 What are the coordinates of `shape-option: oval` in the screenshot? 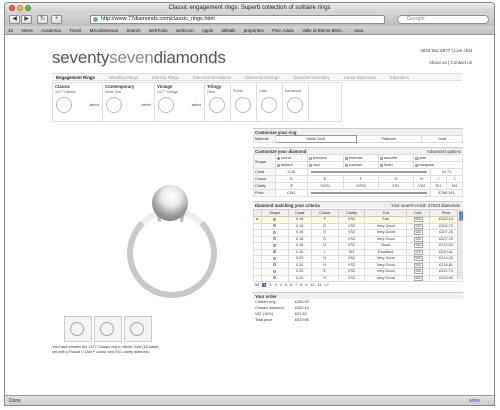 It's located at (325, 165).